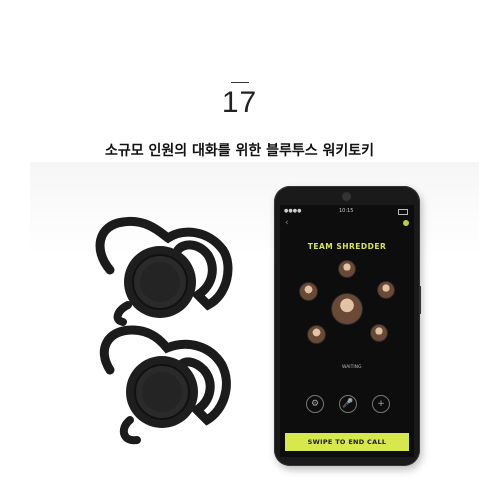  I want to click on end-call-button: SWIPE TO END CALL, so click(347, 442).